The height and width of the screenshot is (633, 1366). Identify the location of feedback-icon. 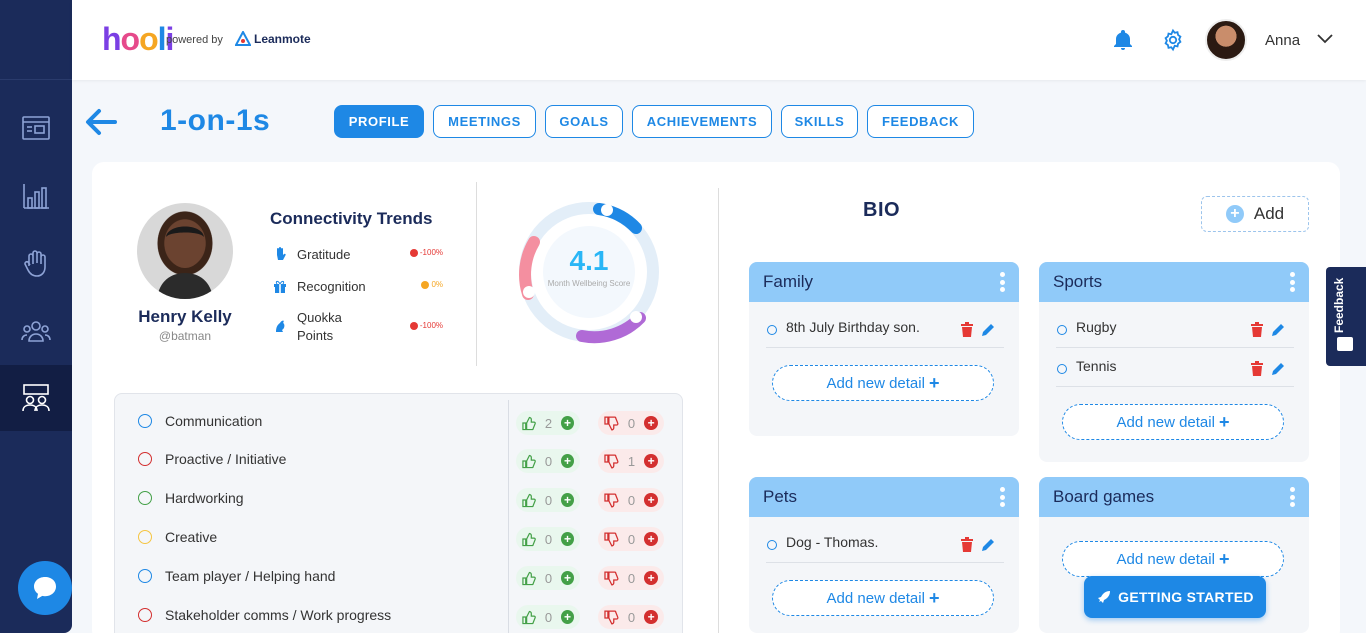
(1345, 344).